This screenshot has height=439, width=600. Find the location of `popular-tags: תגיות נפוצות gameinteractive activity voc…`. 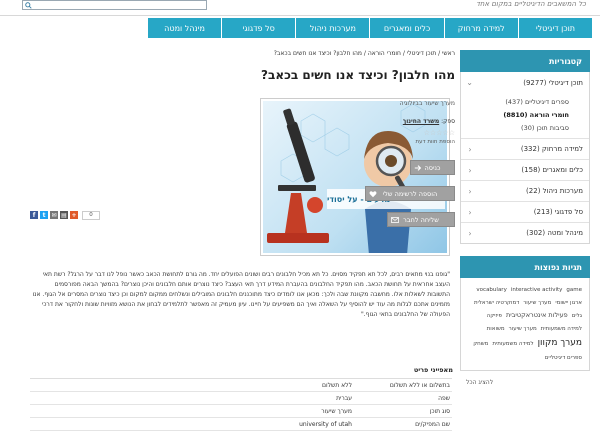

popular-tags: תגיות נפוצות gameinteractive activity voc… is located at coordinates (525, 325).